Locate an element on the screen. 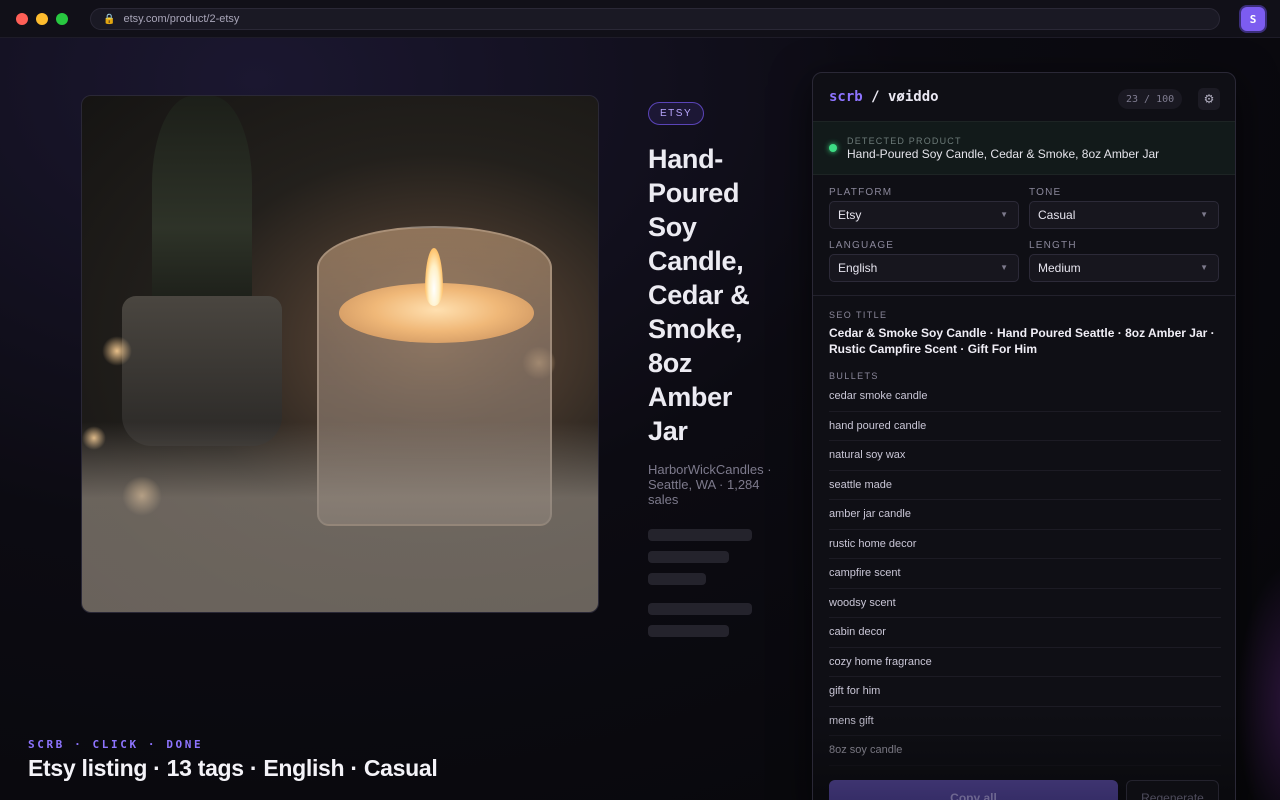 The width and height of the screenshot is (1280, 800). platform-select: Etsy ▼ is located at coordinates (924, 215).